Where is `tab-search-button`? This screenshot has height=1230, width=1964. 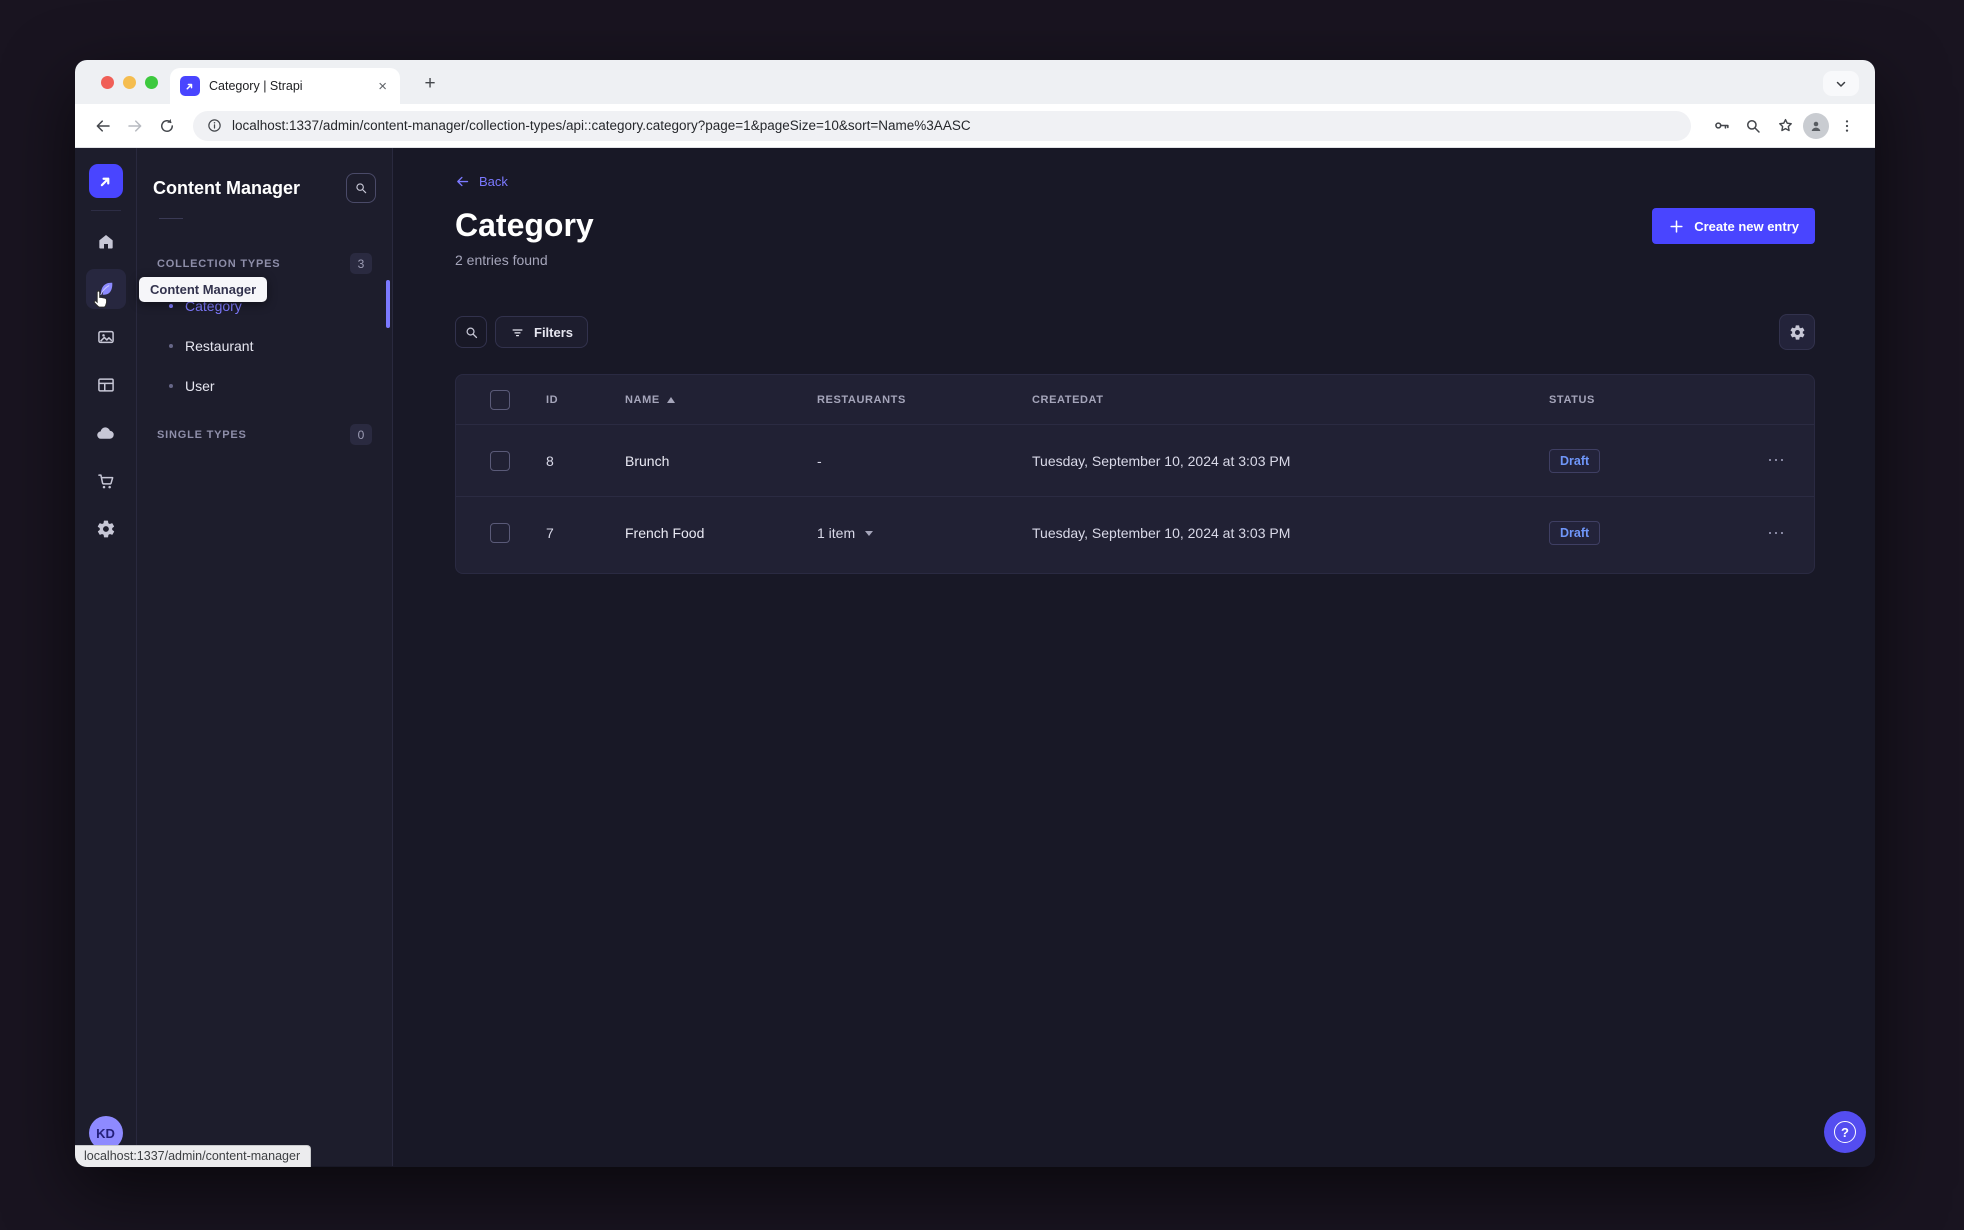
tab-search-button is located at coordinates (1841, 83).